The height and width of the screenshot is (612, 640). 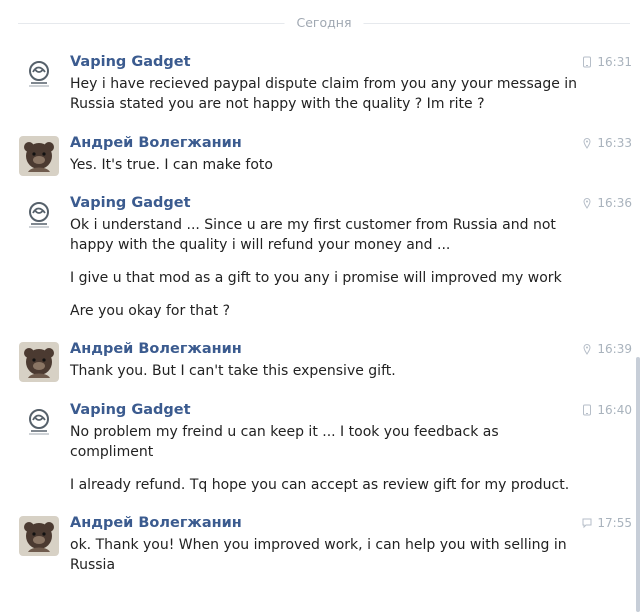 I want to click on message-time: 16:36, so click(x=607, y=203).